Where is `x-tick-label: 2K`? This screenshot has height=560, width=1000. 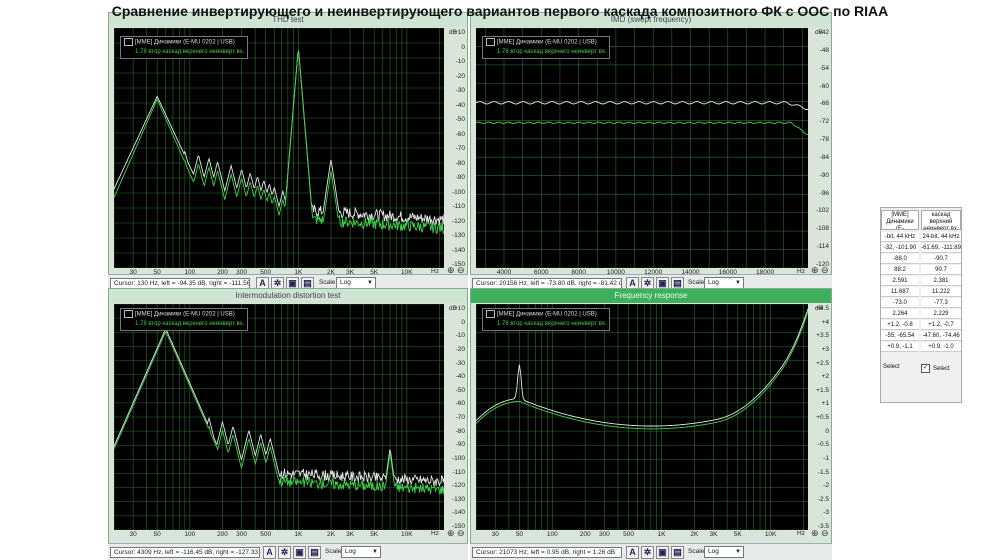
x-tick-label: 2K is located at coordinates (694, 534).